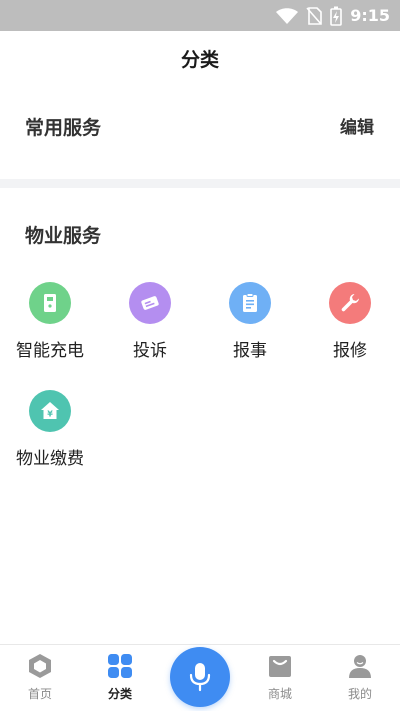  I want to click on service-complaint: 投诉, so click(150, 330).